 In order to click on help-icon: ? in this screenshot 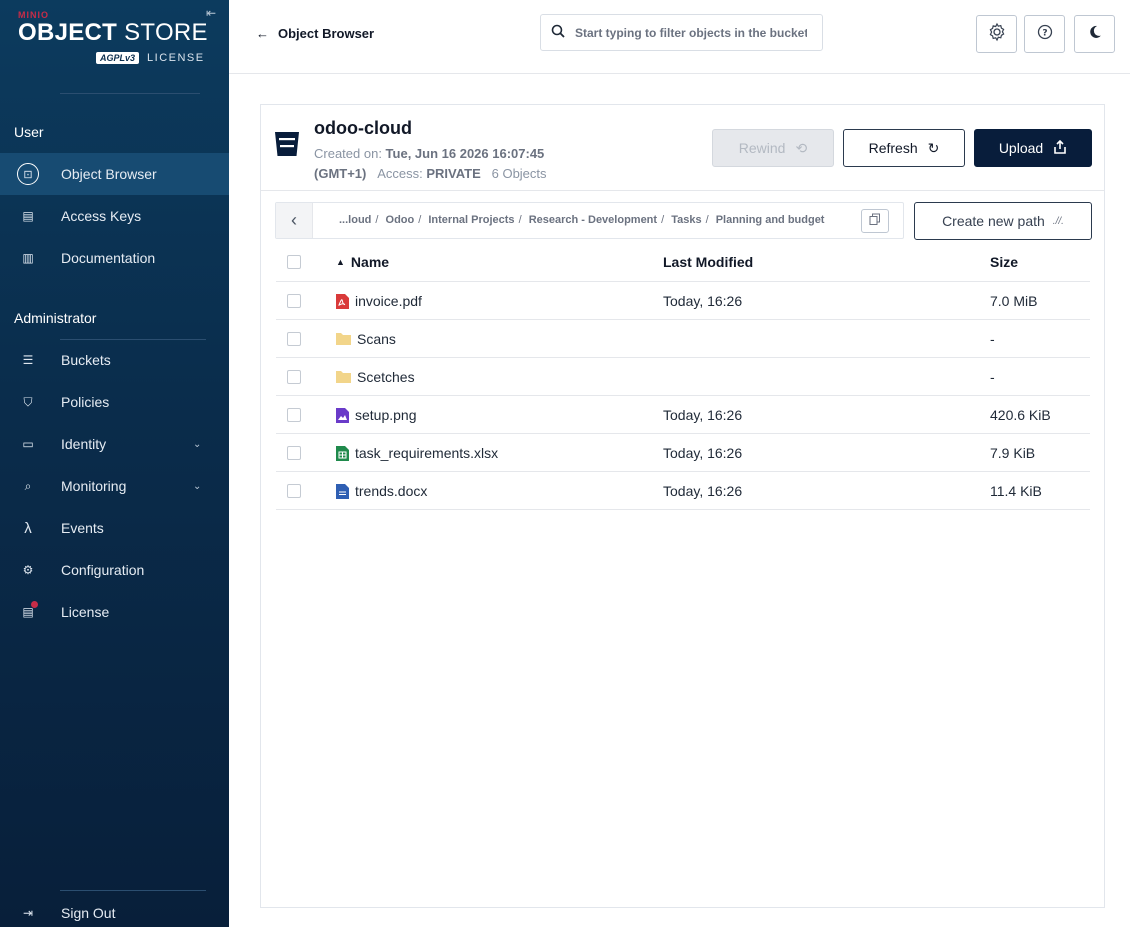, I will do `click(1045, 34)`.